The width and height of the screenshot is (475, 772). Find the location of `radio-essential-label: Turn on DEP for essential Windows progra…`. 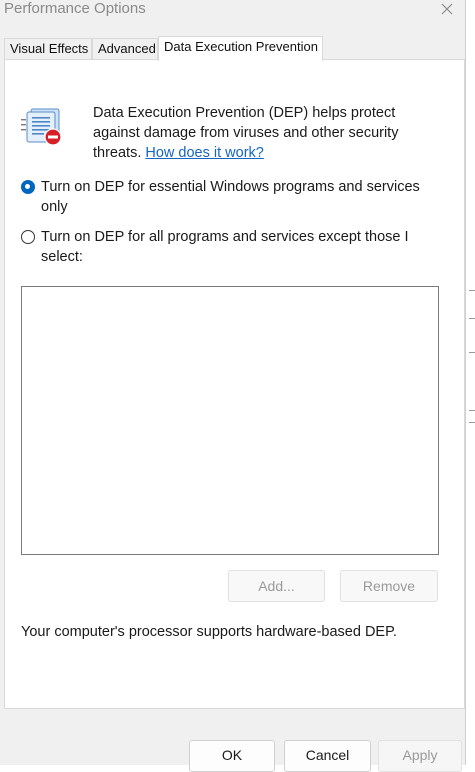

radio-essential-label: Turn on DEP for essential Windows progra… is located at coordinates (230, 197).